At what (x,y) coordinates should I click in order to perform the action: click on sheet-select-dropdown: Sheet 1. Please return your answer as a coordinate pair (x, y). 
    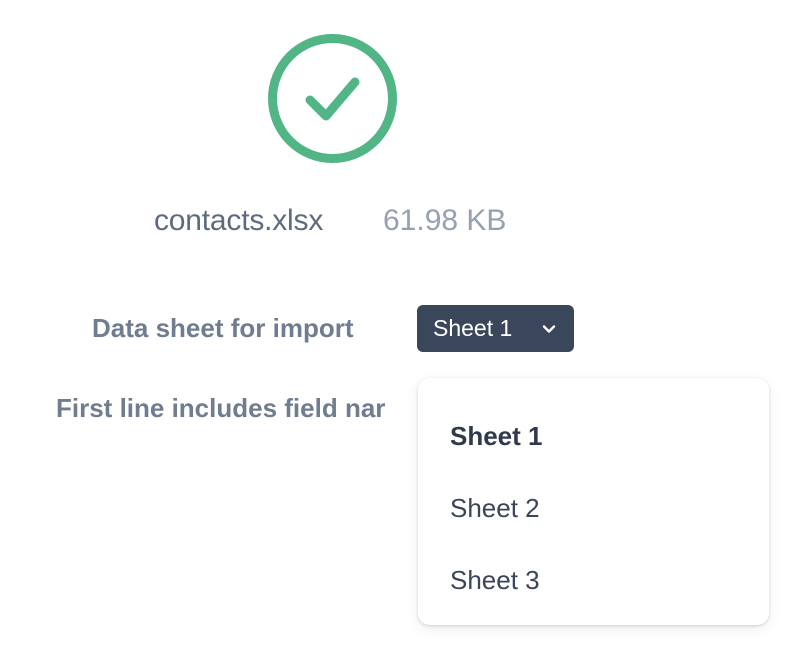
    Looking at the image, I should click on (495, 328).